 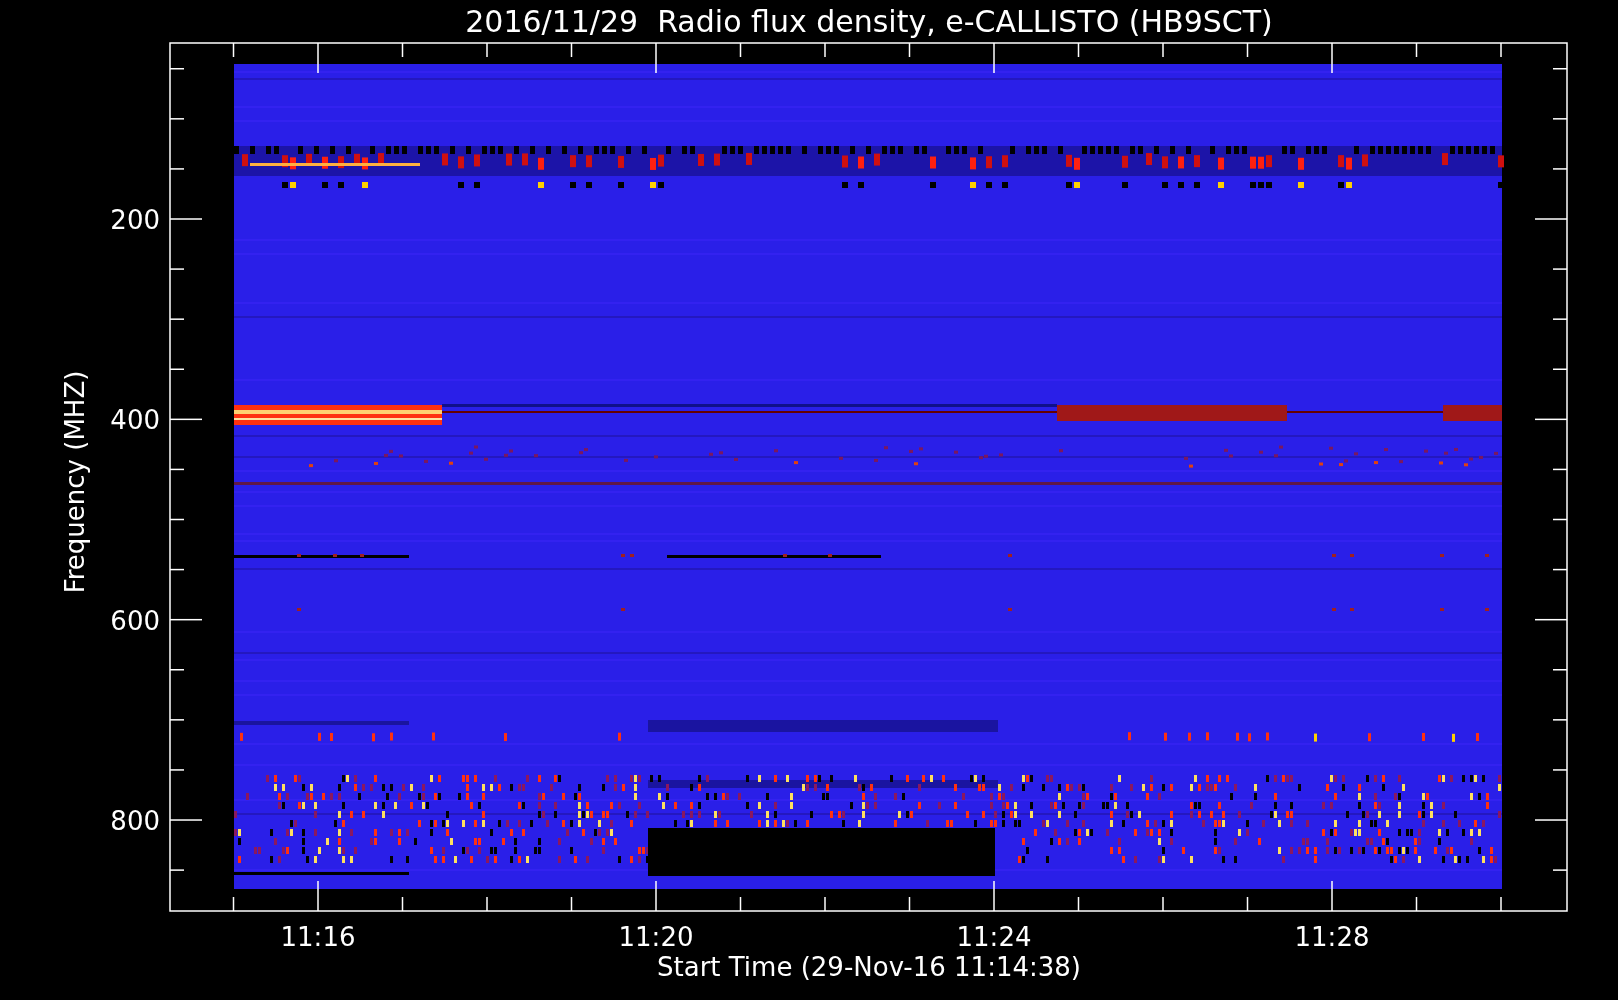 What do you see at coordinates (318, 937) in the screenshot?
I see `x-tick-label: 11:16` at bounding box center [318, 937].